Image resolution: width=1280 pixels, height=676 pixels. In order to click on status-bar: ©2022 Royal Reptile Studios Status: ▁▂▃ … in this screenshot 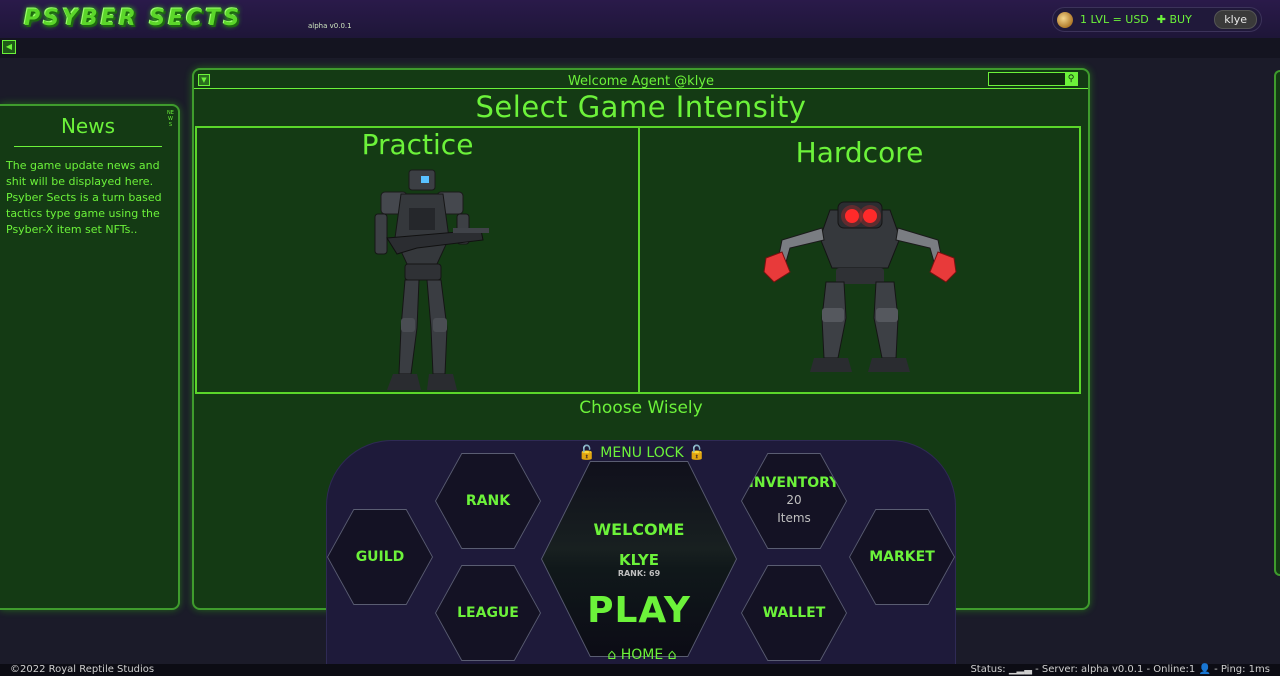, I will do `click(640, 670)`.